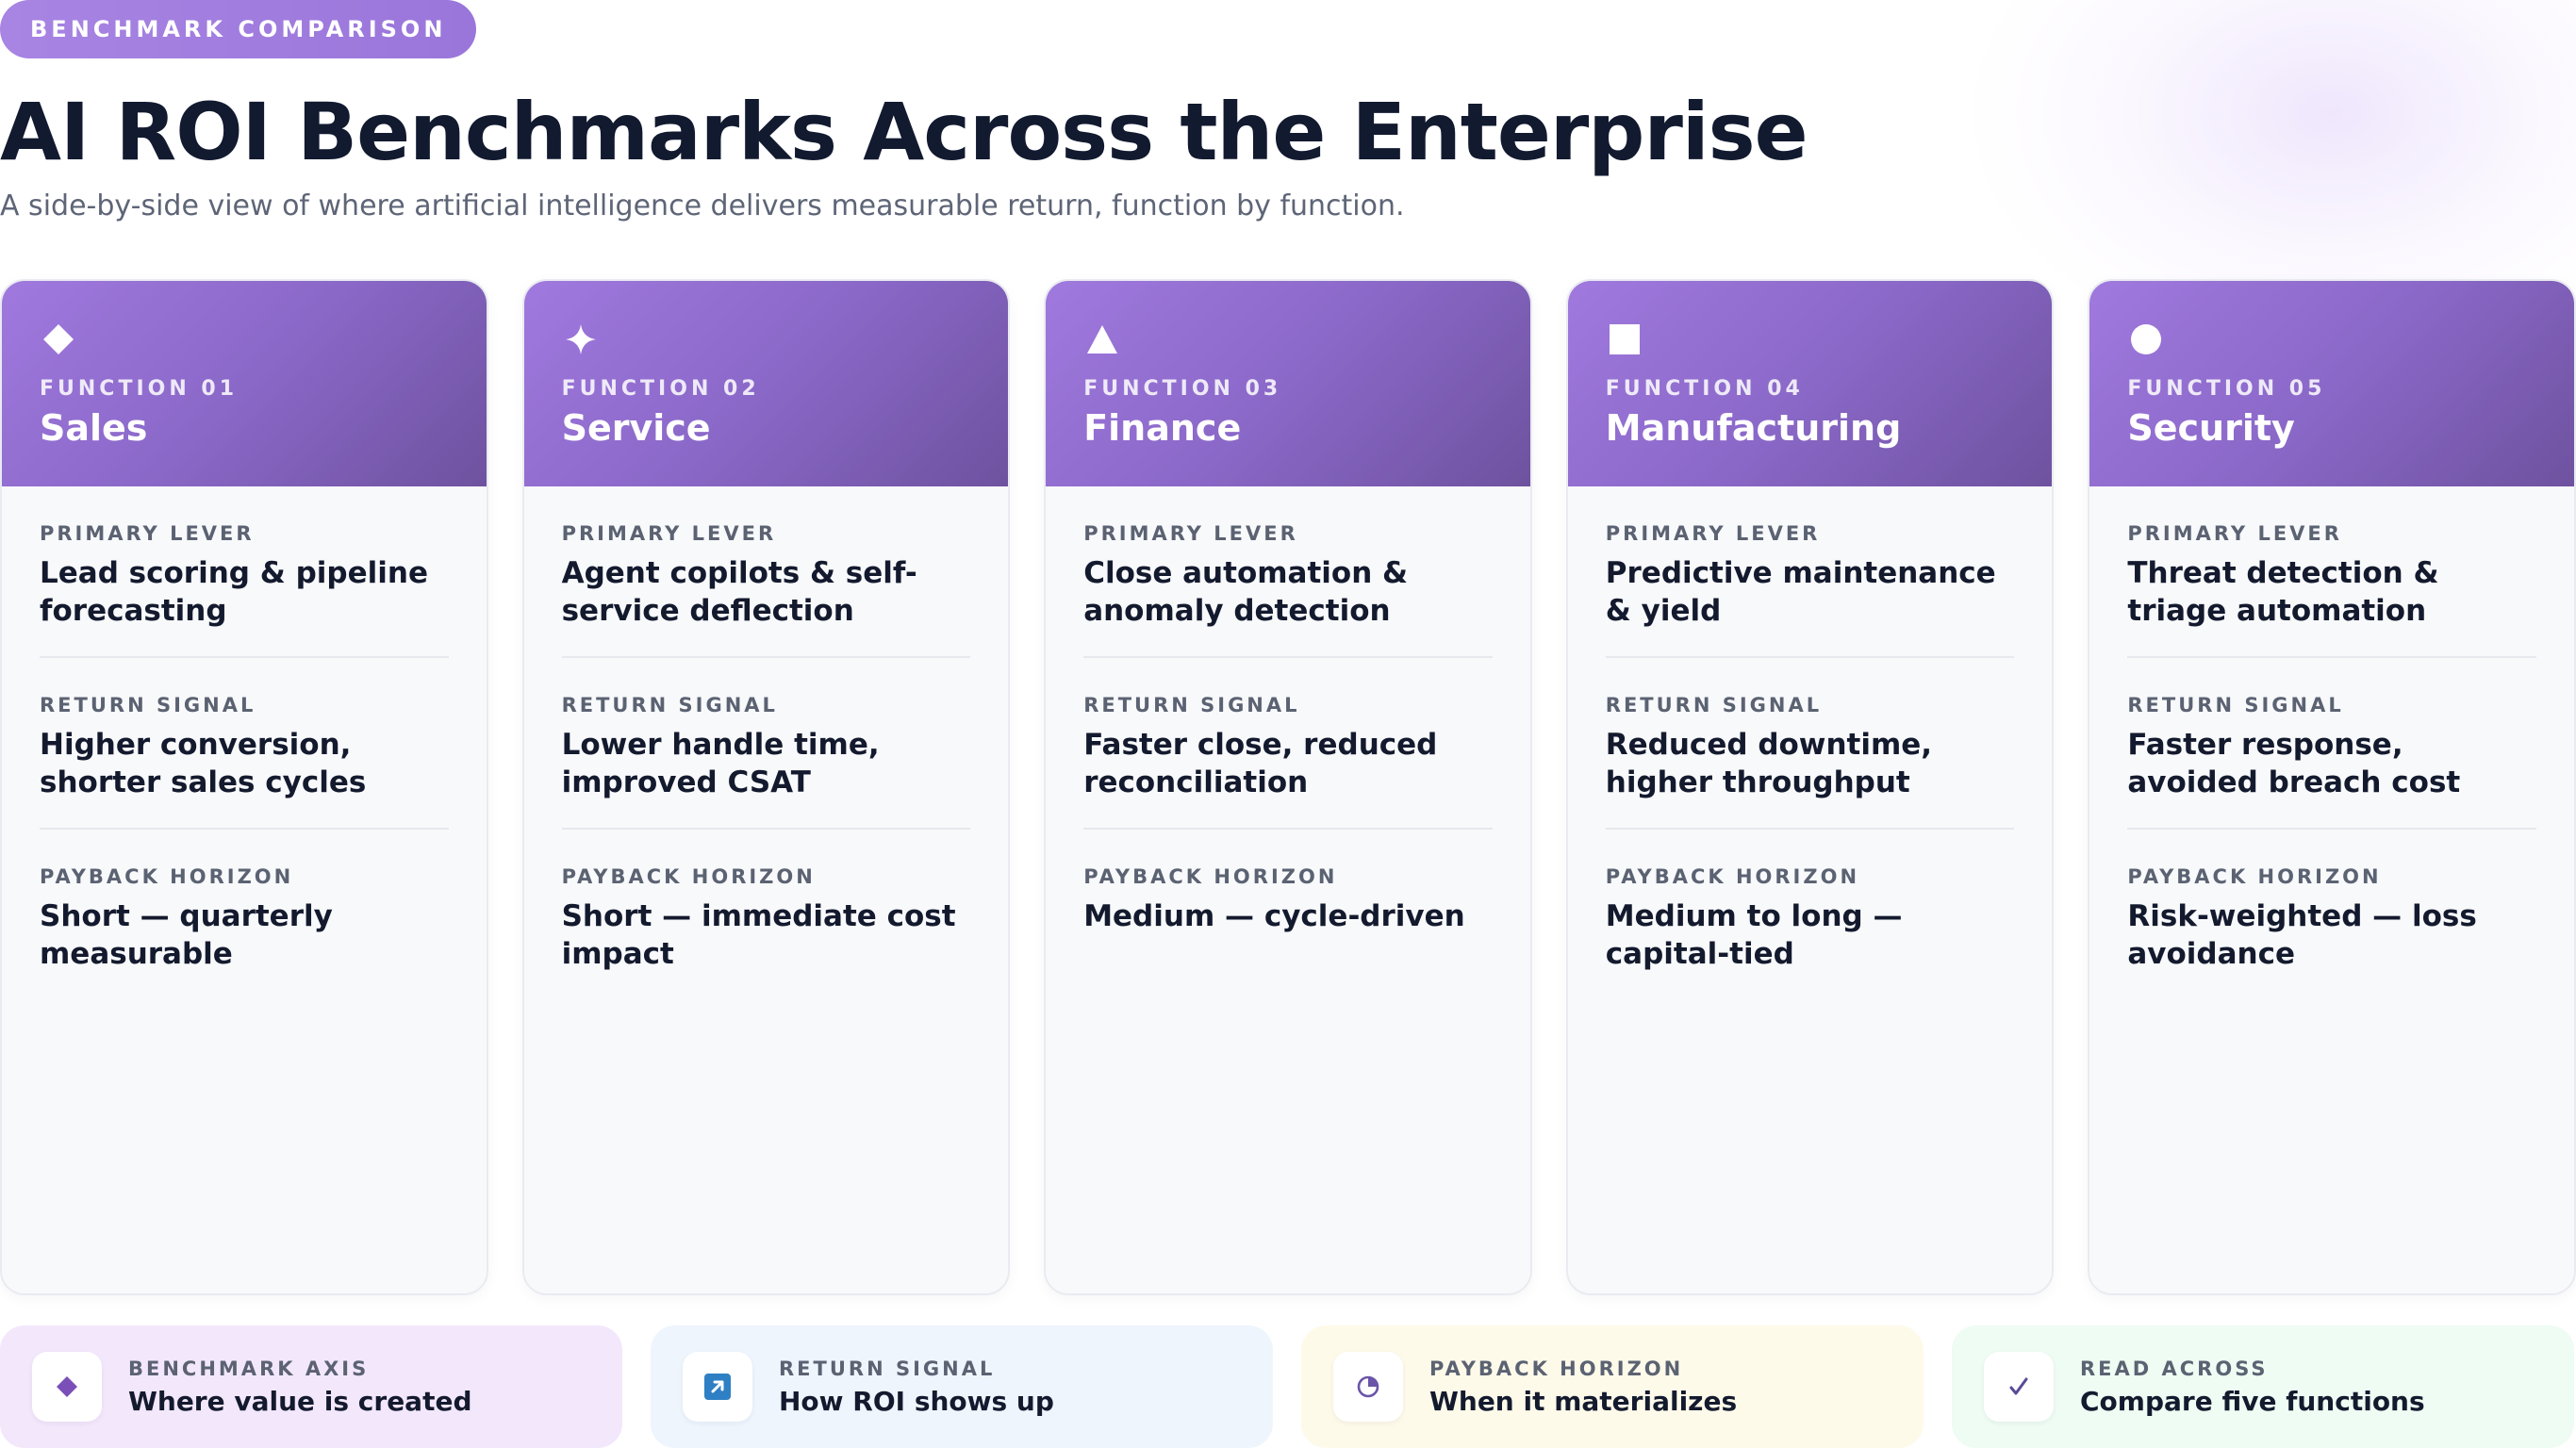 The image size is (2576, 1448). What do you see at coordinates (1162, 428) in the screenshot?
I see `function-name: Finance` at bounding box center [1162, 428].